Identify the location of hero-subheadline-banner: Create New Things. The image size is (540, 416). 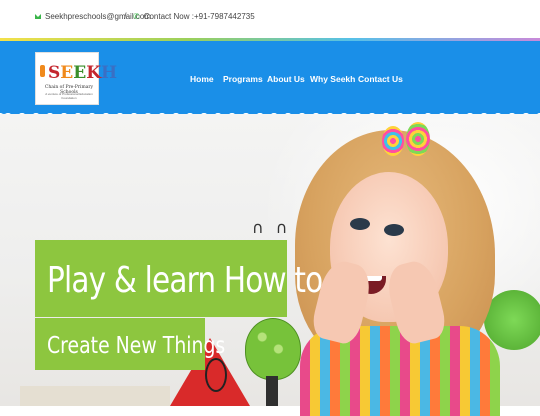
(130, 344).